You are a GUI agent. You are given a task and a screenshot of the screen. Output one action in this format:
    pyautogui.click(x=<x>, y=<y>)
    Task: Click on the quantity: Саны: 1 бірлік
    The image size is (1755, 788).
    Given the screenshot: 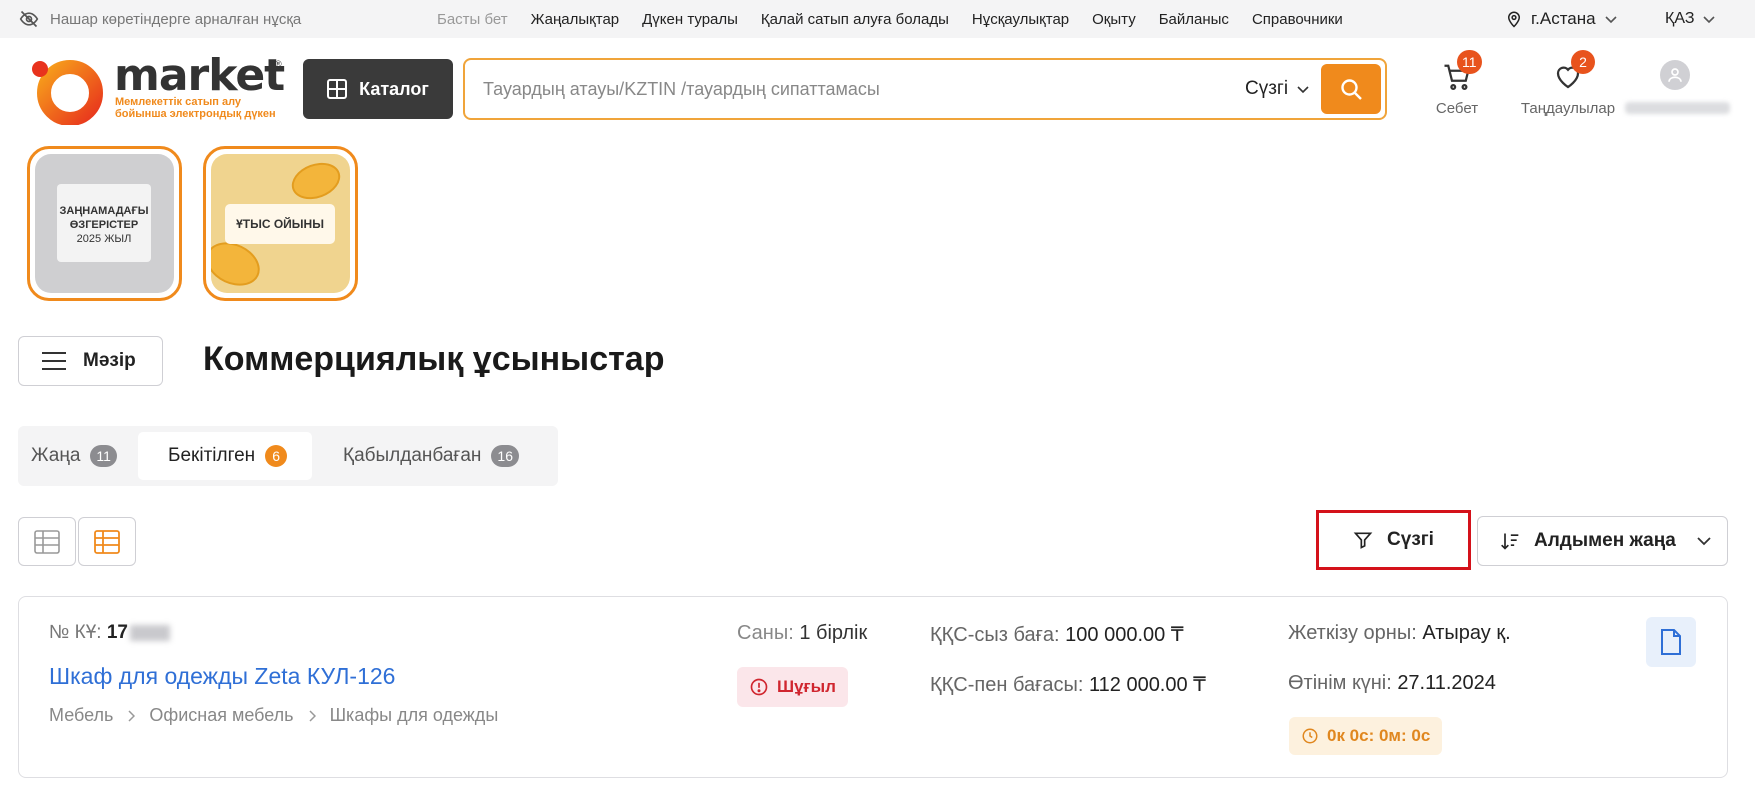 What is the action you would take?
    pyautogui.click(x=802, y=633)
    